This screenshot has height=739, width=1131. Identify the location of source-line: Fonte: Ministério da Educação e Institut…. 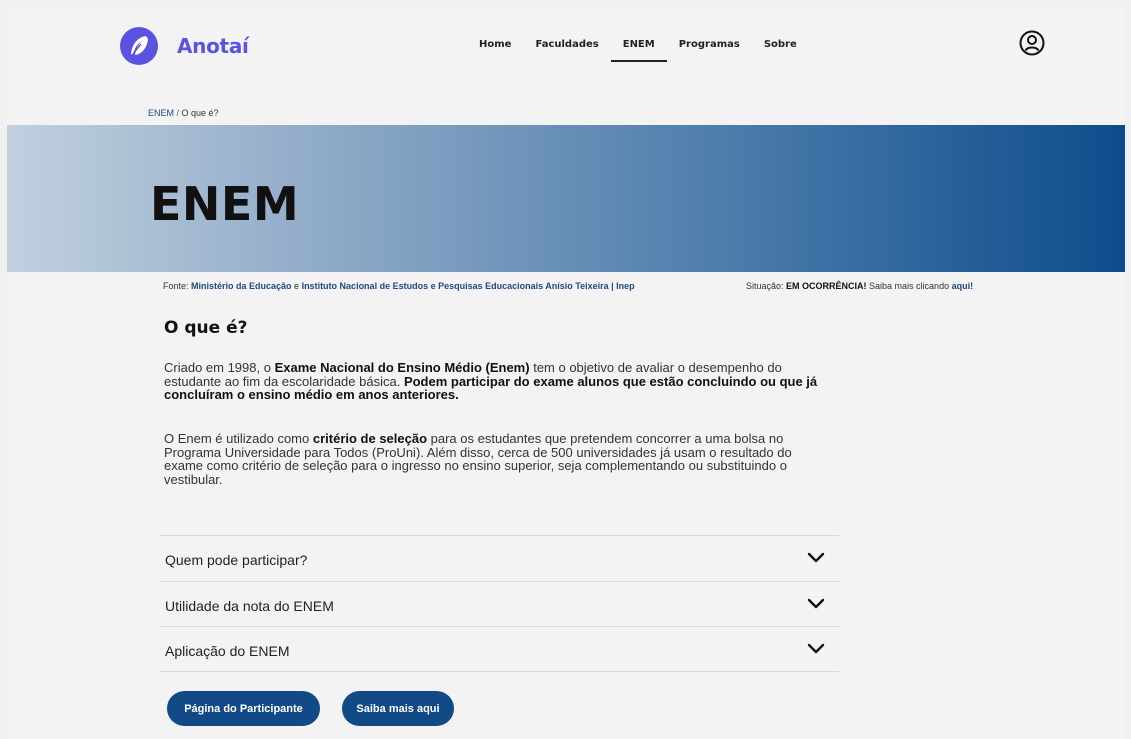
(399, 286).